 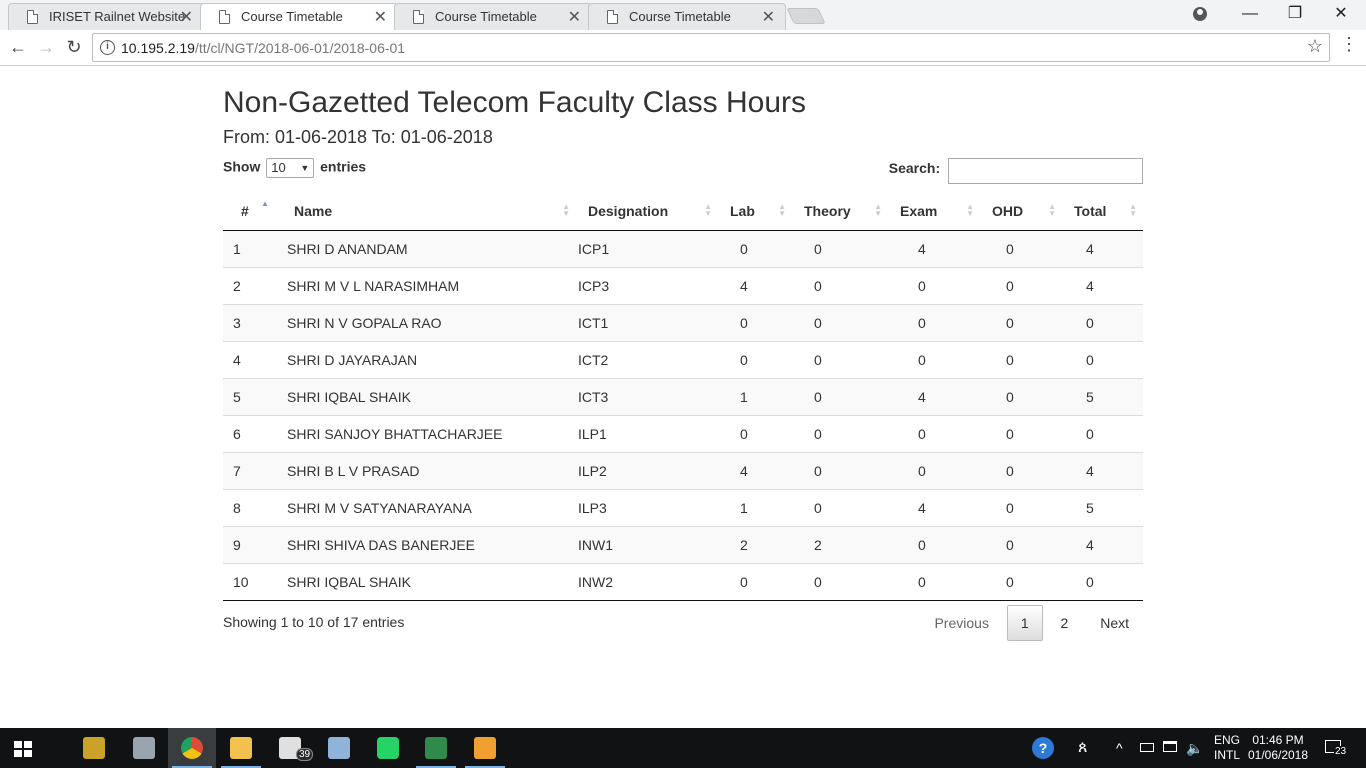 I want to click on entries-label: entries, so click(x=343, y=166).